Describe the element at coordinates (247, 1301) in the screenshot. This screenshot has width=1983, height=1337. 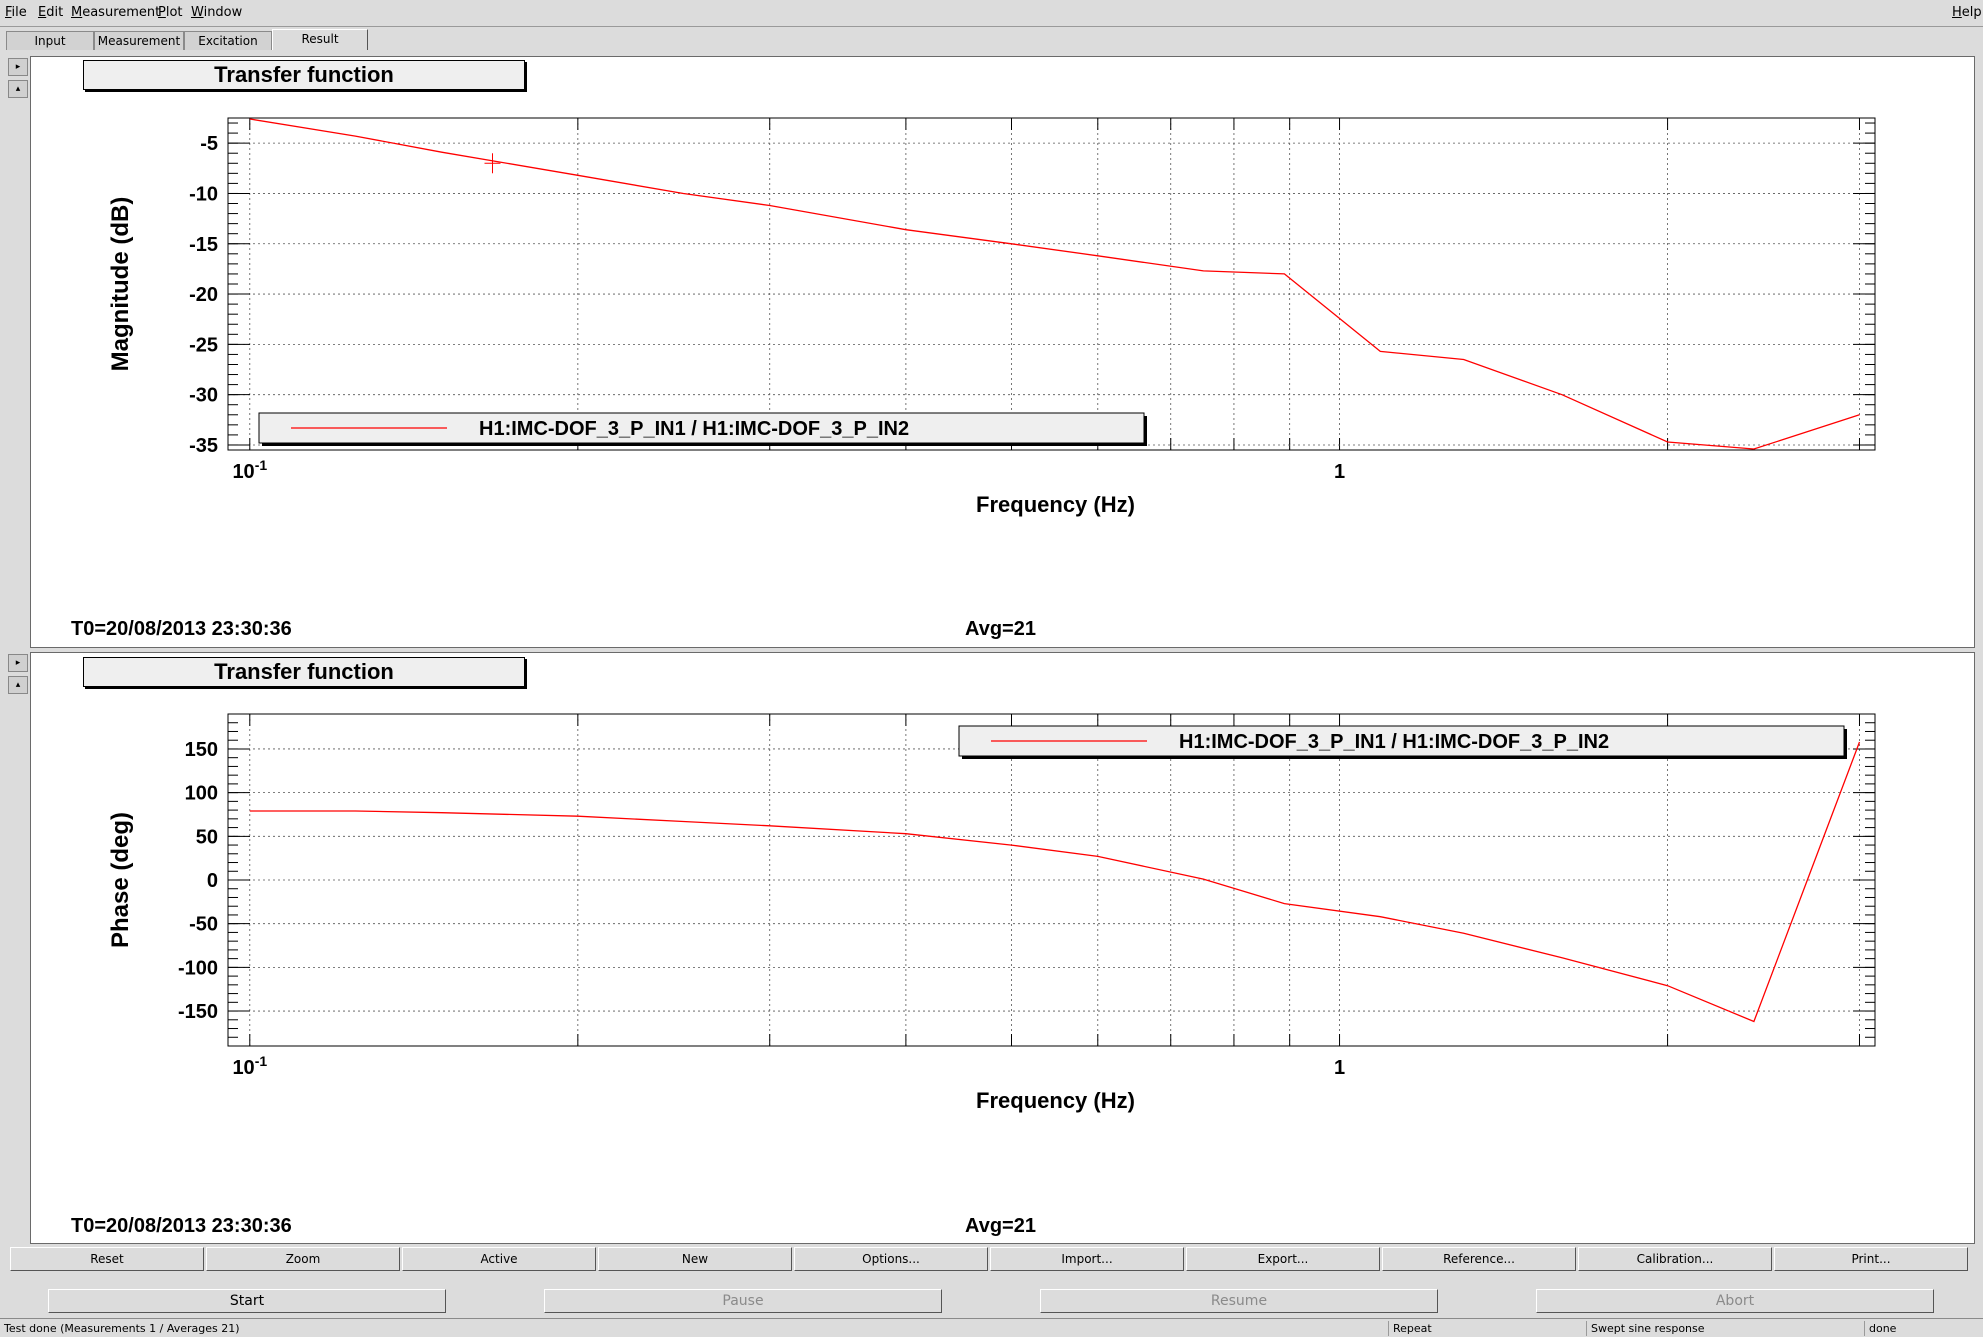
I see `start-button: Start` at that location.